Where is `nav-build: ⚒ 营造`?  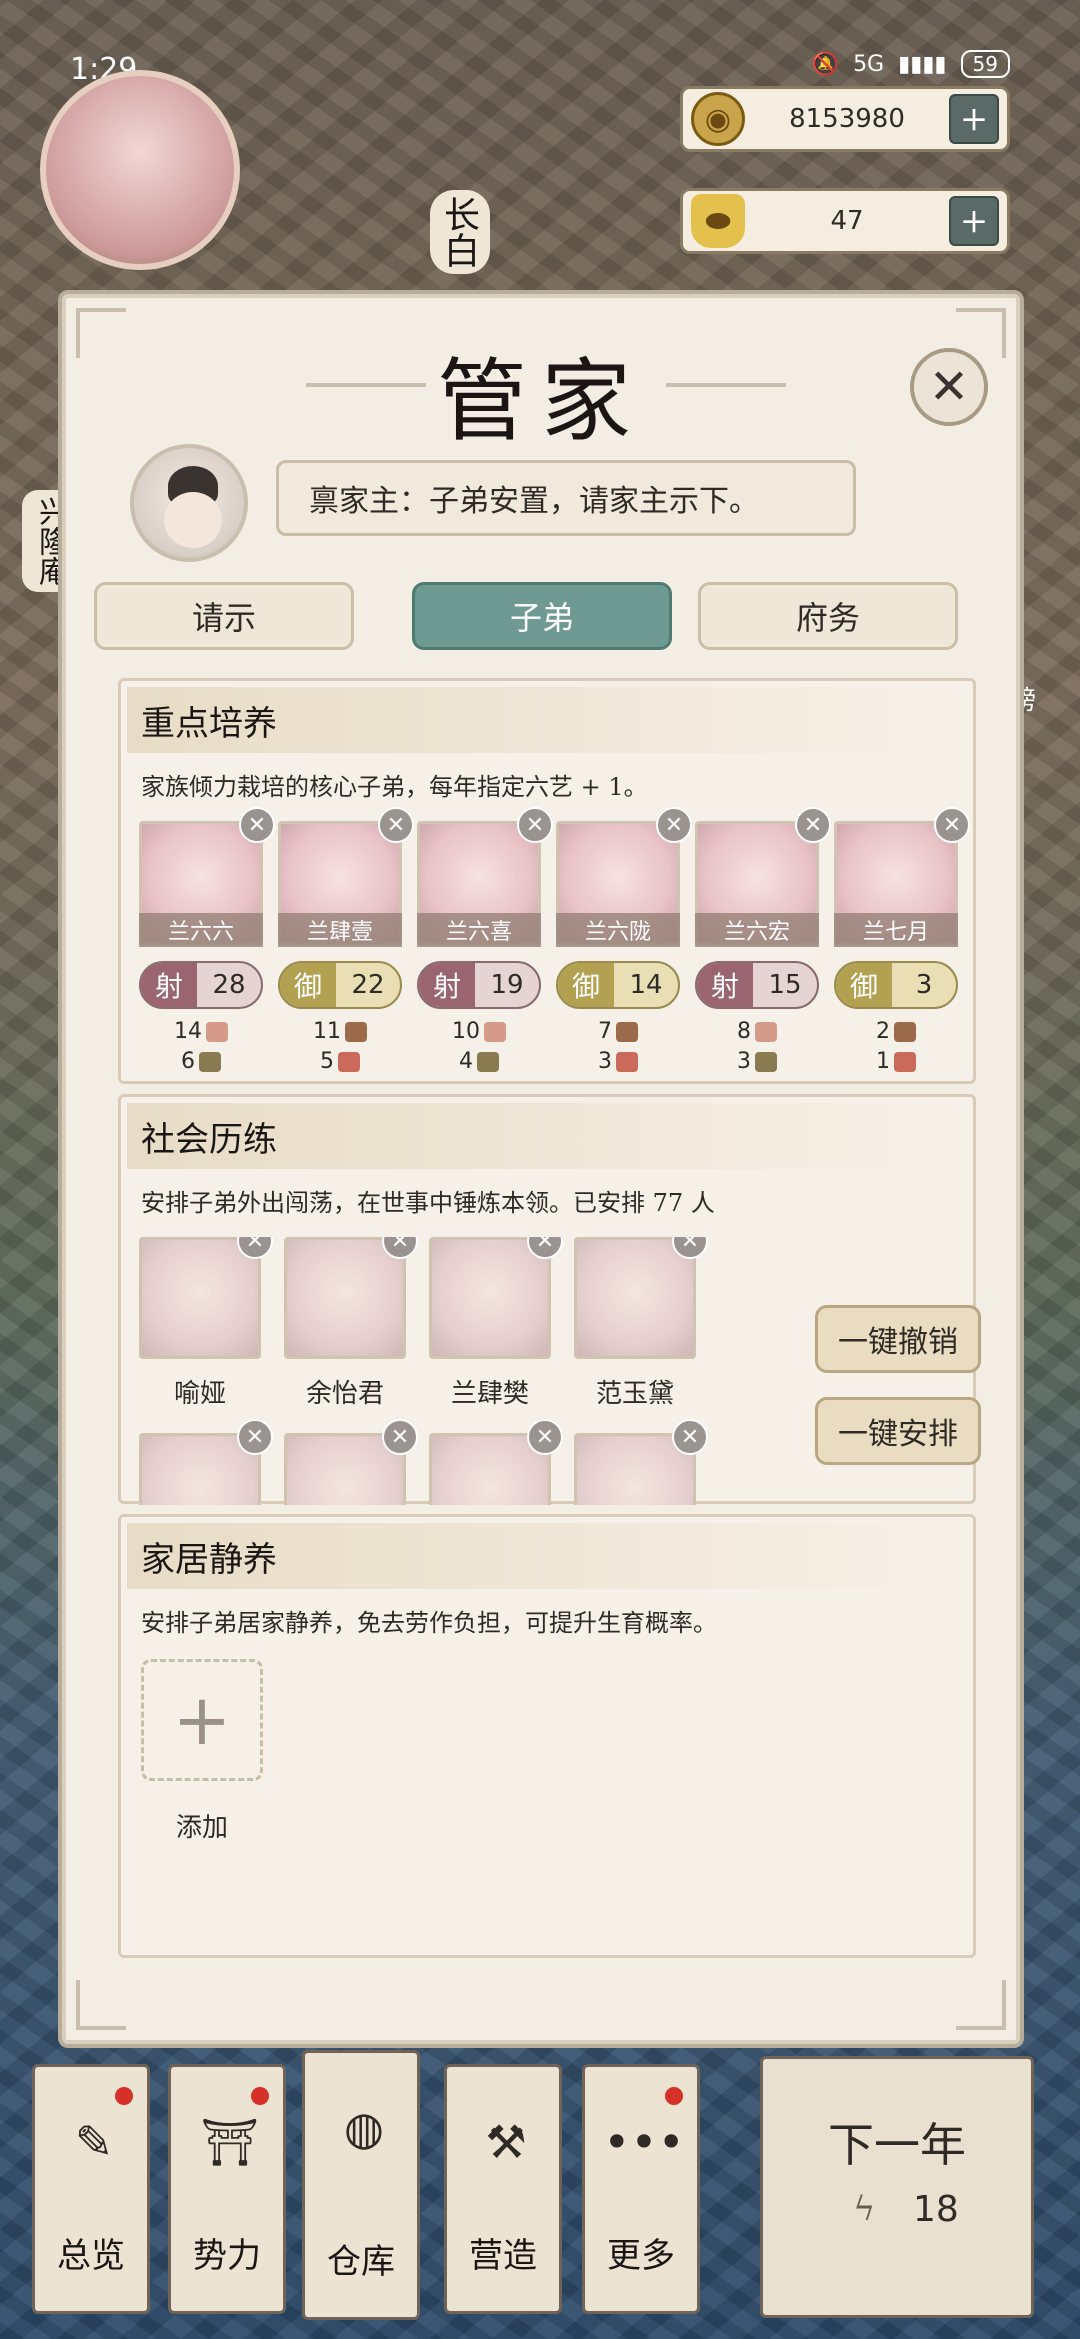
nav-build: ⚒ 营造 is located at coordinates (503, 2189).